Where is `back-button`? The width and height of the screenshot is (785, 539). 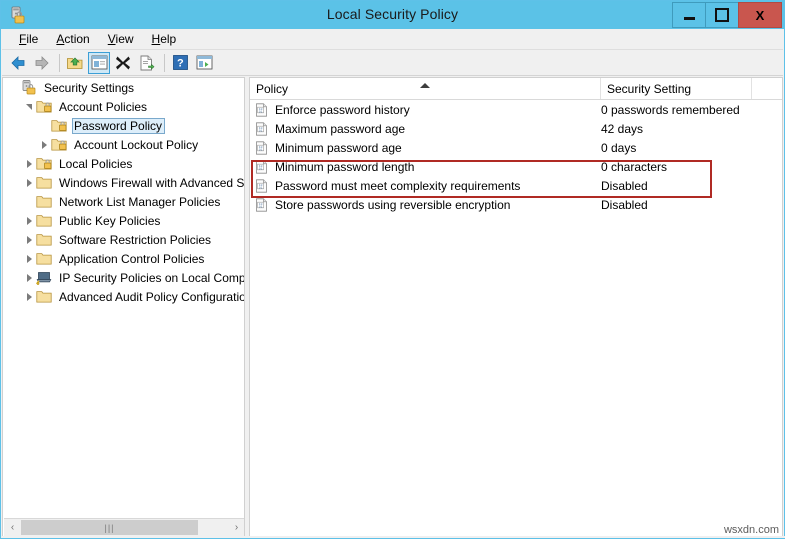
back-button is located at coordinates (18, 63).